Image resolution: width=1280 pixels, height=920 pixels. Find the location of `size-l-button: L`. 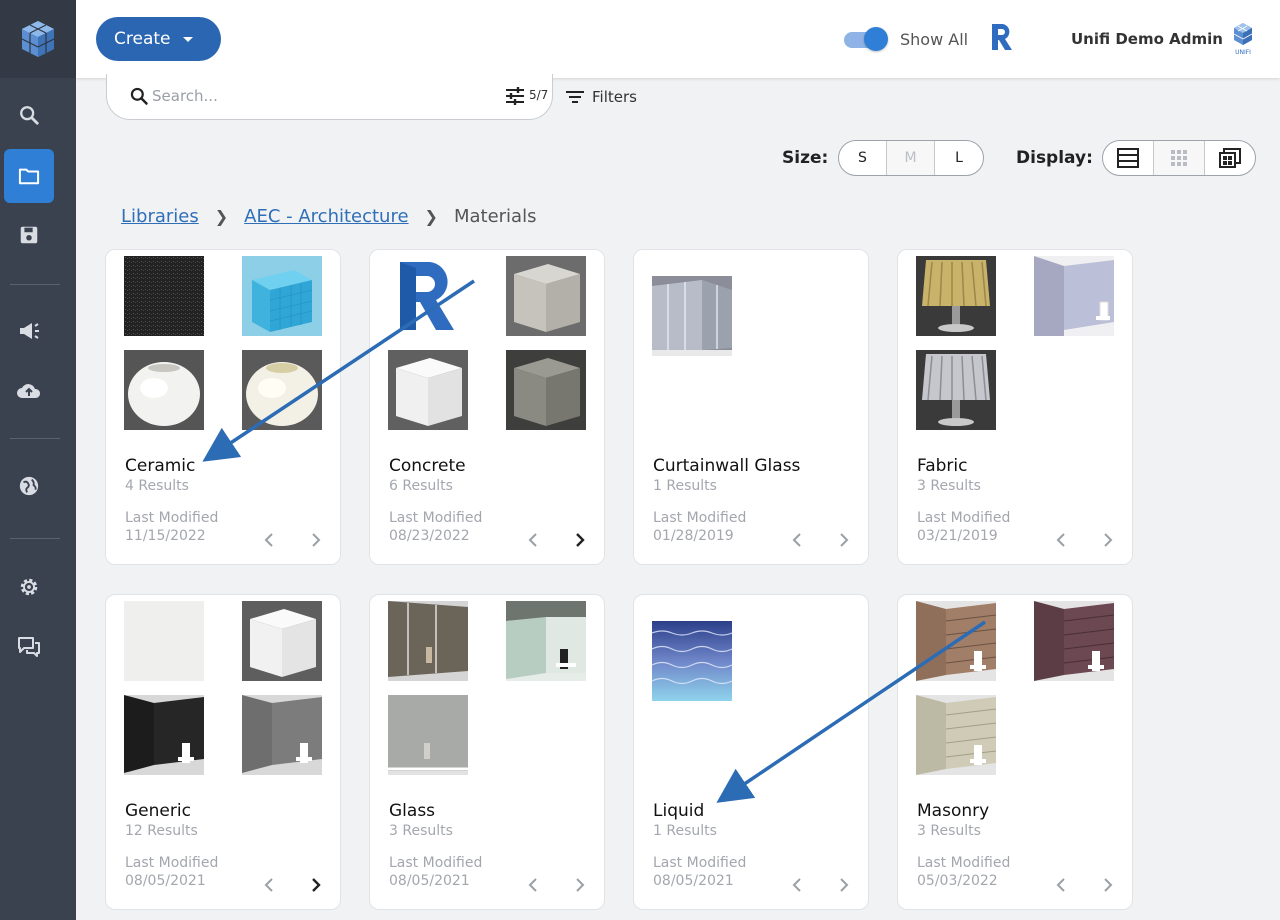

size-l-button: L is located at coordinates (959, 158).